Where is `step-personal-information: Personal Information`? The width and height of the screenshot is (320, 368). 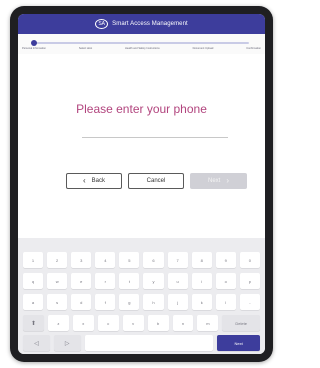
step-personal-information: Personal Information is located at coordinates (34, 48).